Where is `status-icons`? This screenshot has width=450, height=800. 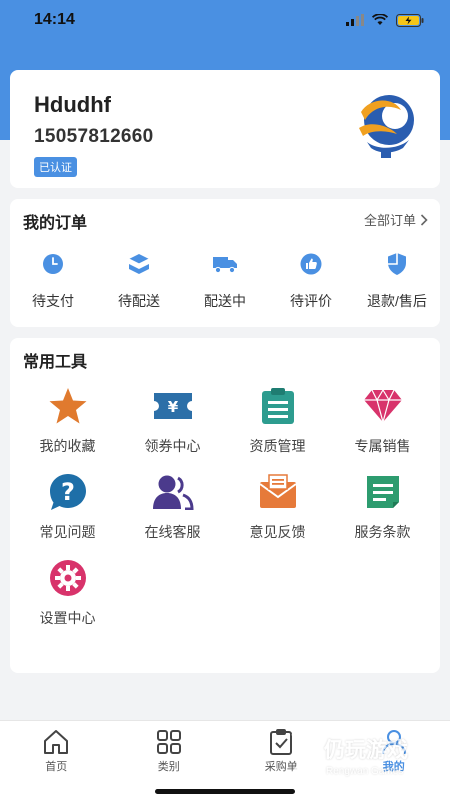
status-icons is located at coordinates (385, 20).